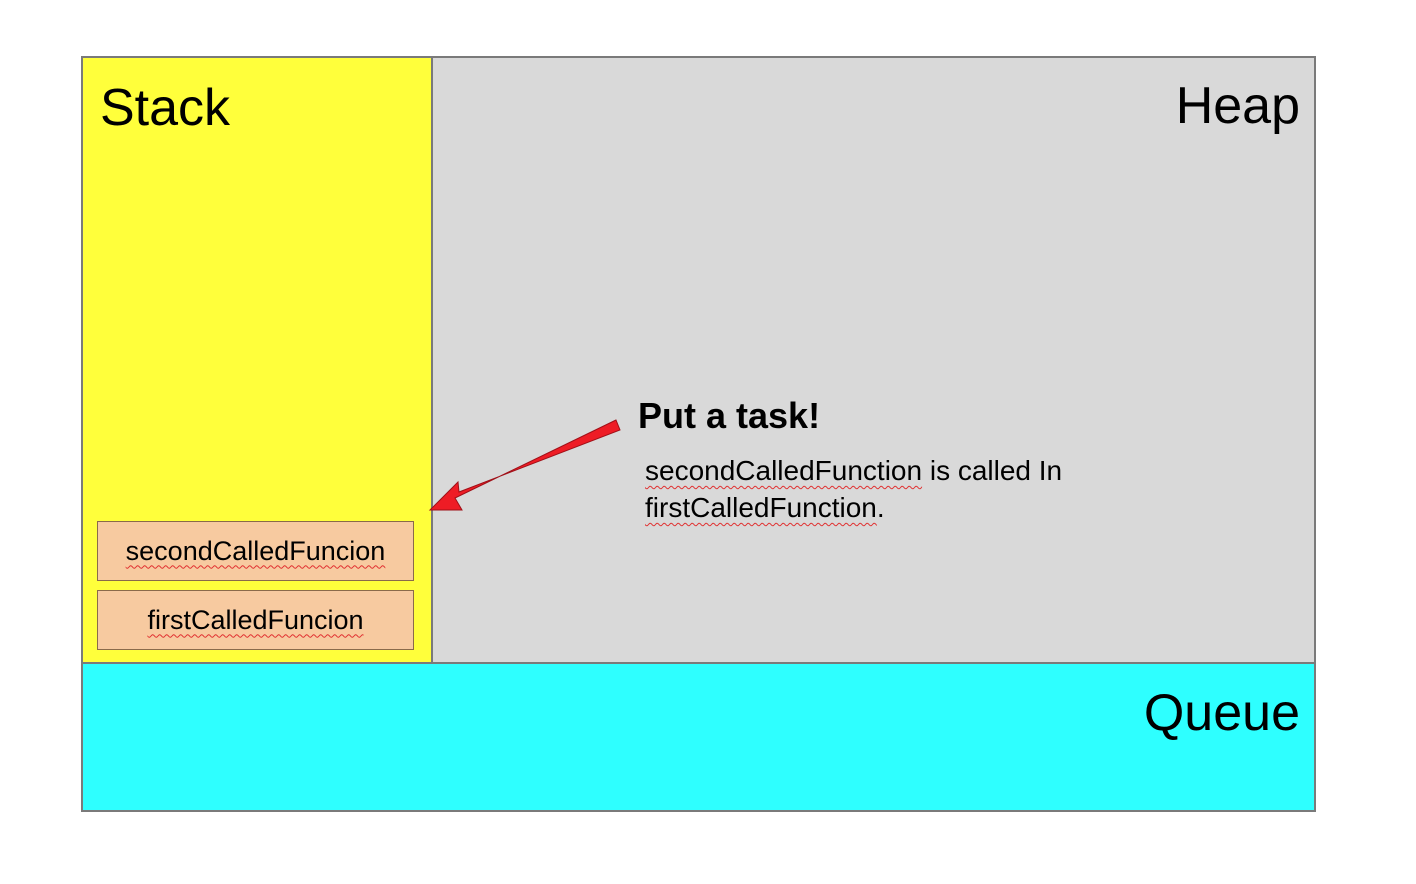 This screenshot has width=1416, height=884. I want to click on stack-frame-second: secondCalledFuncion, so click(255, 551).